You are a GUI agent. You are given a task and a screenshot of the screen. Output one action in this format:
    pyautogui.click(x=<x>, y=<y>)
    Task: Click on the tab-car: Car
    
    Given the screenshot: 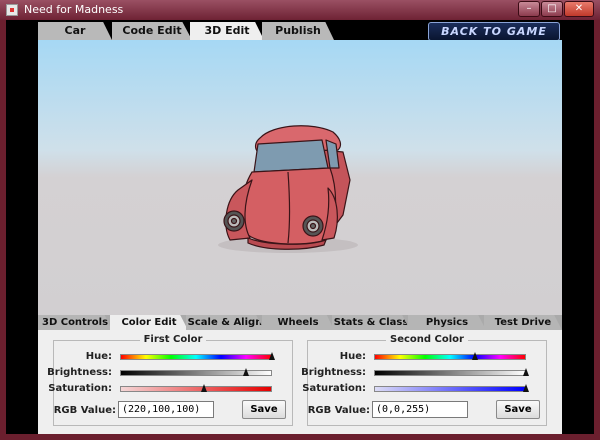 What is the action you would take?
    pyautogui.click(x=75, y=31)
    